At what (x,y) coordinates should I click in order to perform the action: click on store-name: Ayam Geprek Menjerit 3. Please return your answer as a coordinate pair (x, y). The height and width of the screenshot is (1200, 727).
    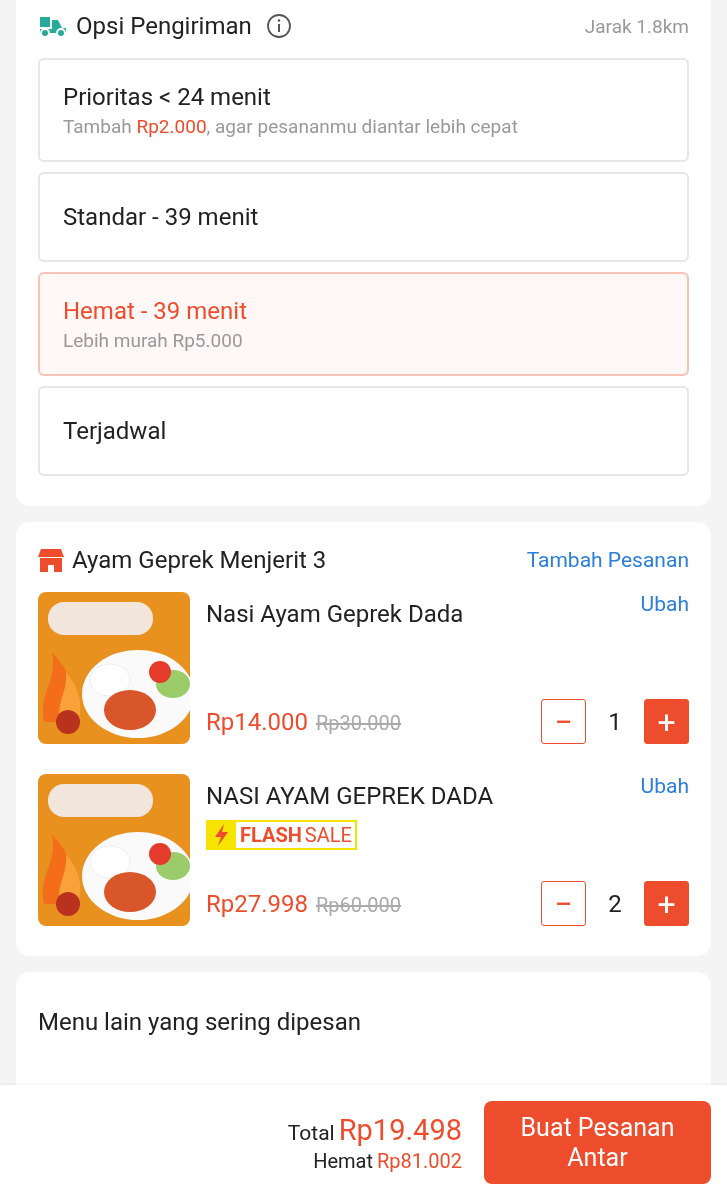
    Looking at the image, I should click on (199, 560).